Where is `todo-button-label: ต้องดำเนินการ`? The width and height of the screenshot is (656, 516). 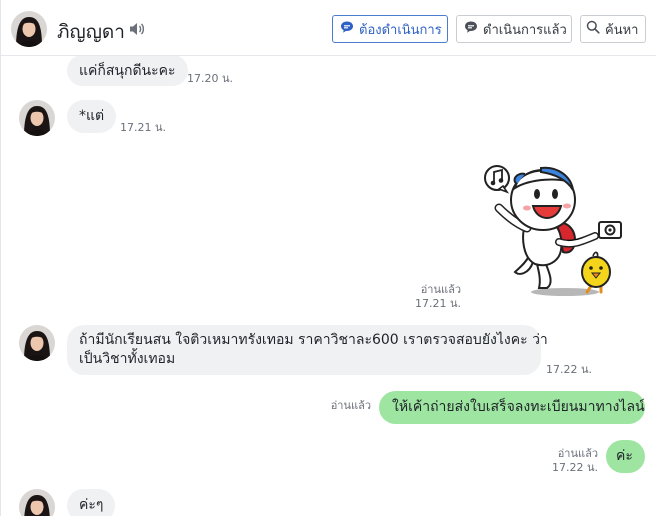
todo-button-label: ต้องดำเนินการ is located at coordinates (400, 30).